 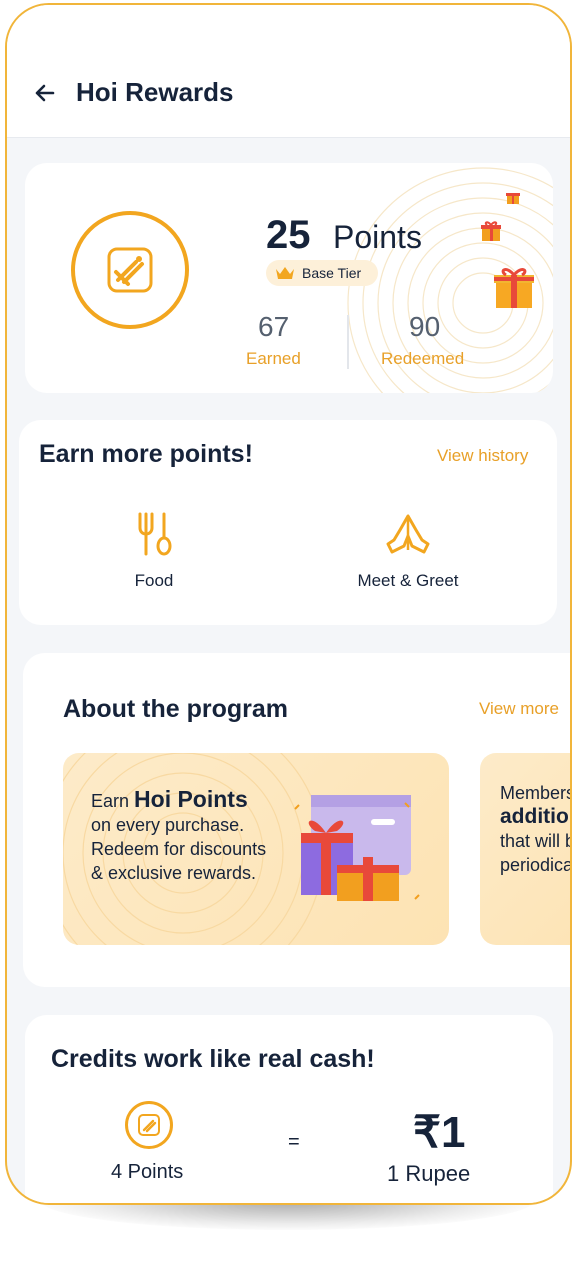 I want to click on large-gift-icon, so click(x=514, y=288).